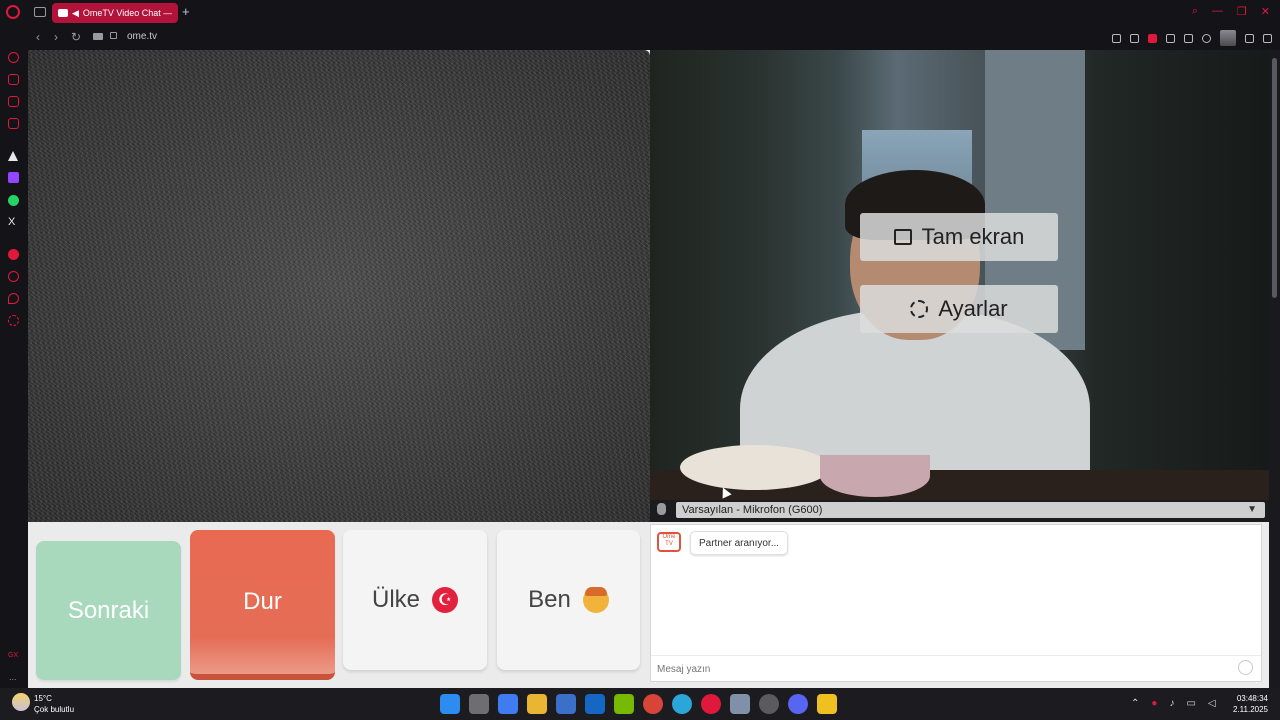 The width and height of the screenshot is (1280, 720). What do you see at coordinates (13, 276) in the screenshot?
I see `history-icon` at bounding box center [13, 276].